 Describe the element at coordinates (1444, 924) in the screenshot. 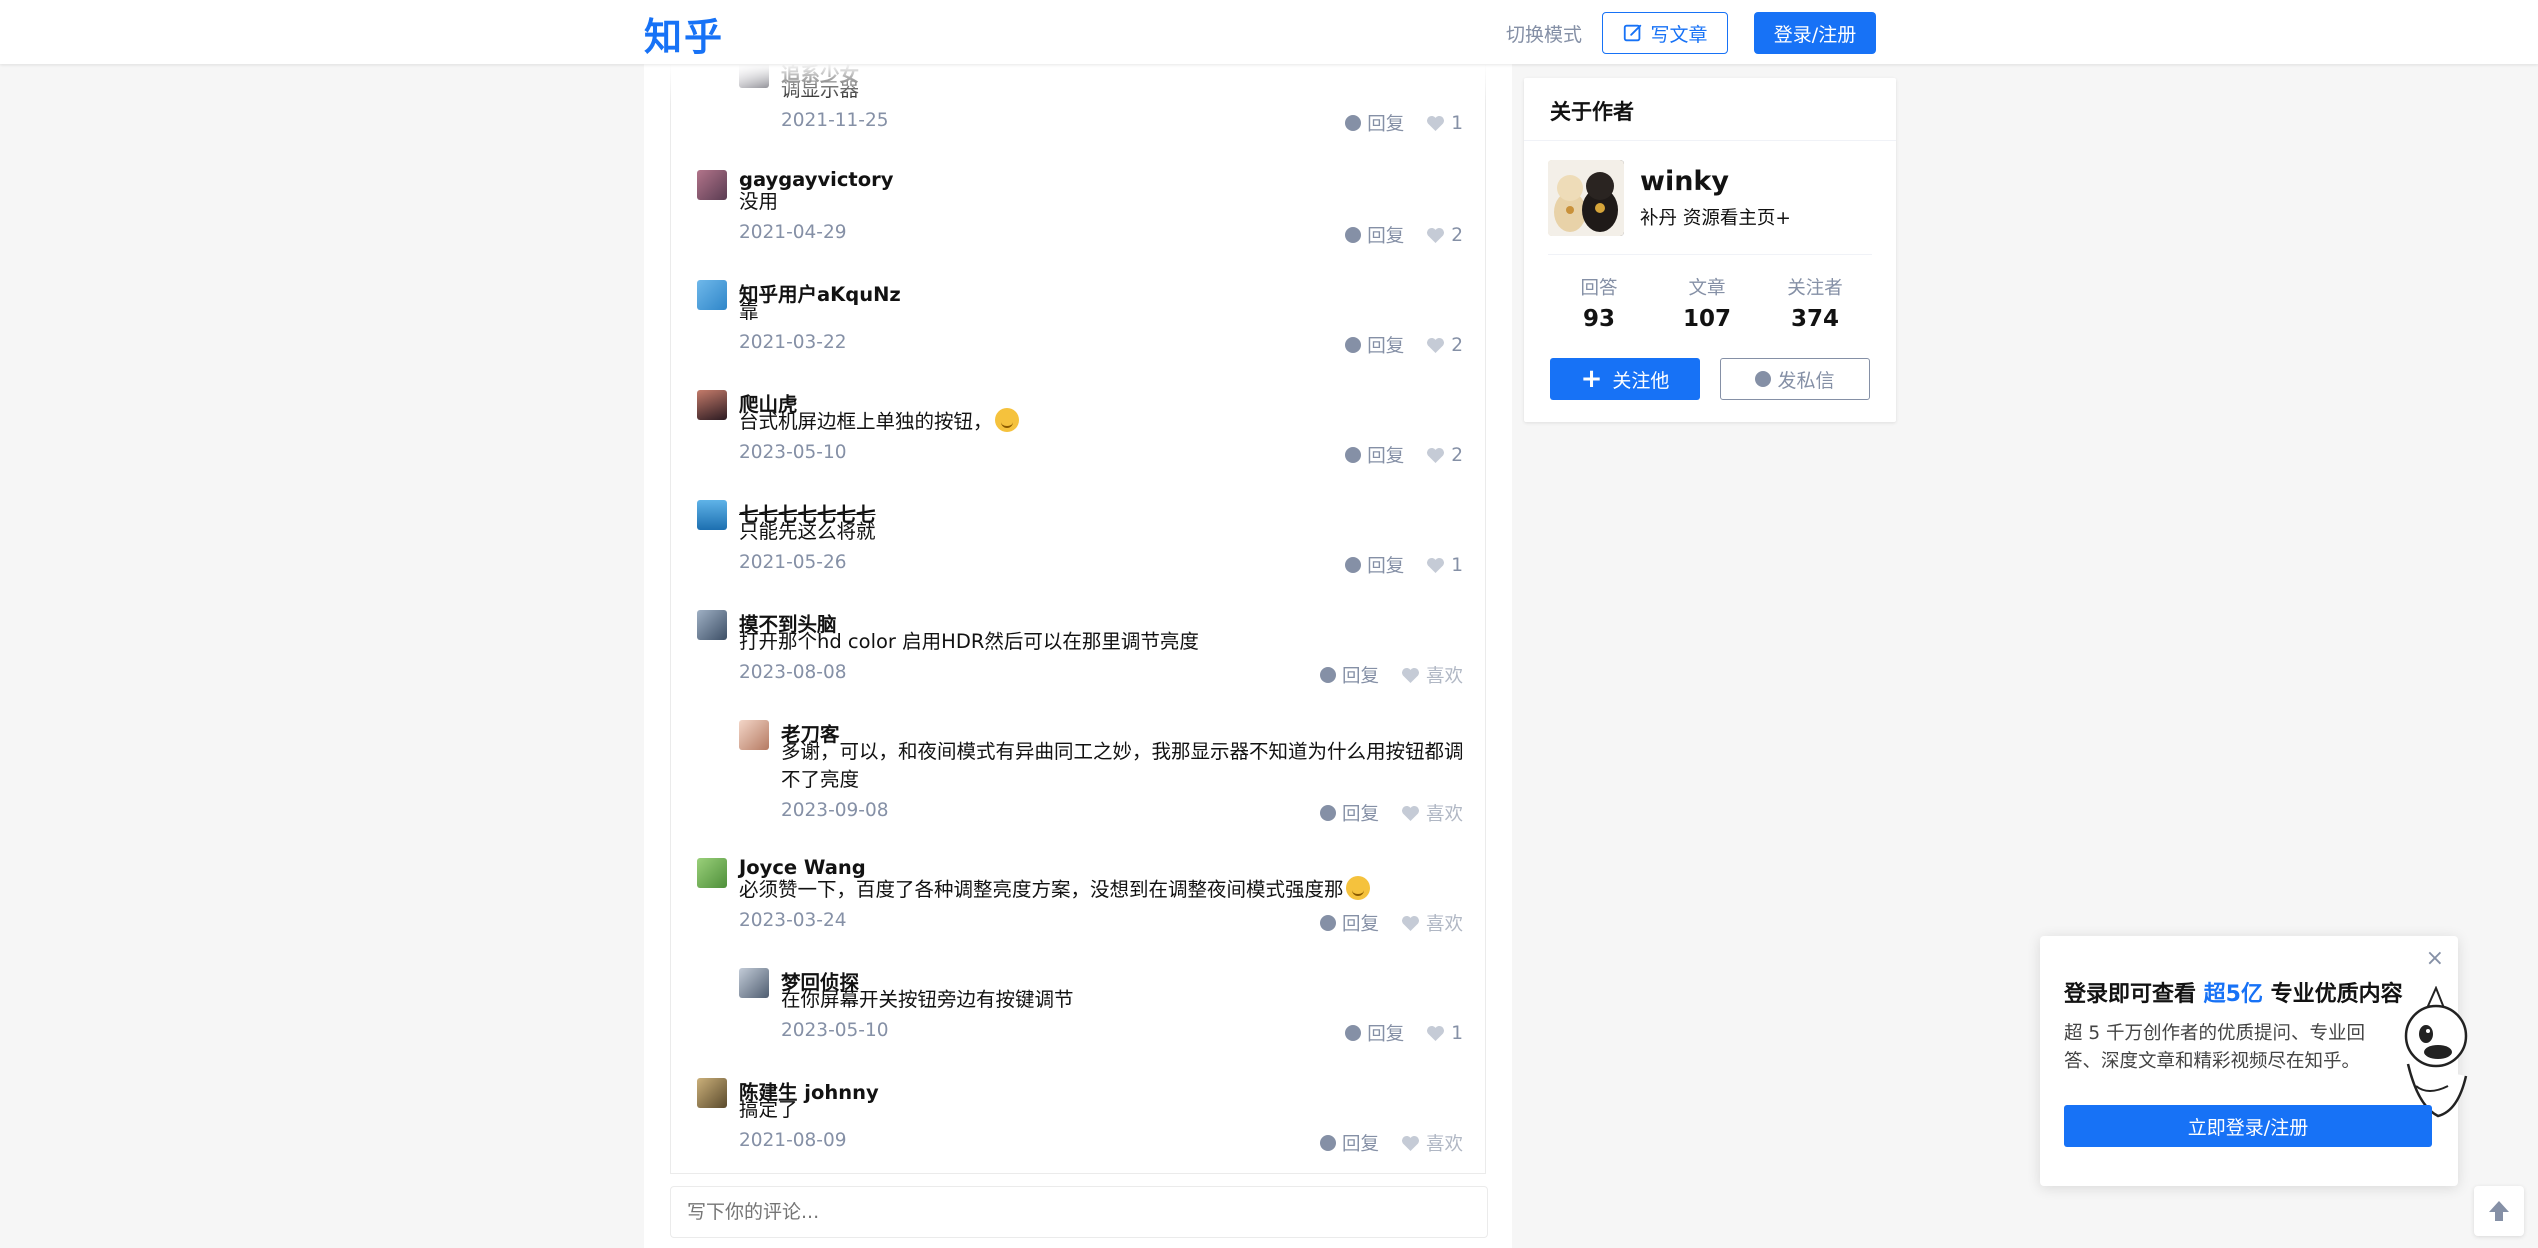

I see `like-count: 喜欢` at that location.